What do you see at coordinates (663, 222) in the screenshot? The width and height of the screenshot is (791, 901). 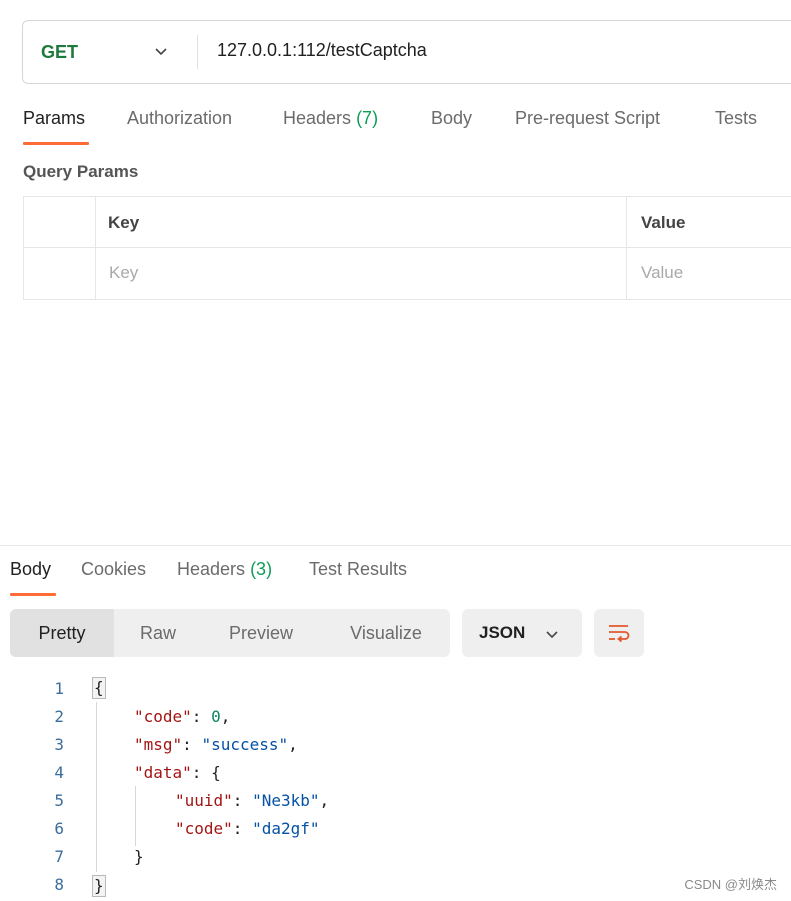 I see `value-column-header: Value` at bounding box center [663, 222].